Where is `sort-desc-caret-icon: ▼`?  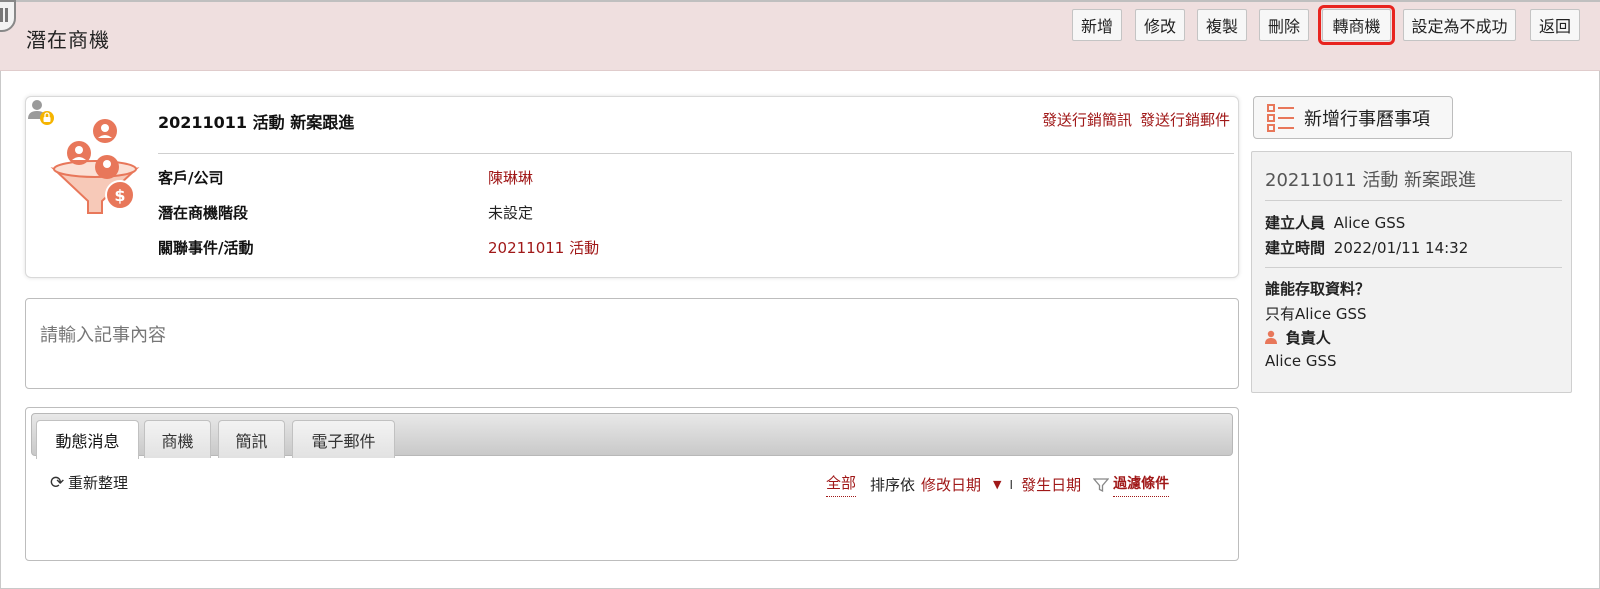
sort-desc-caret-icon: ▼ is located at coordinates (997, 484).